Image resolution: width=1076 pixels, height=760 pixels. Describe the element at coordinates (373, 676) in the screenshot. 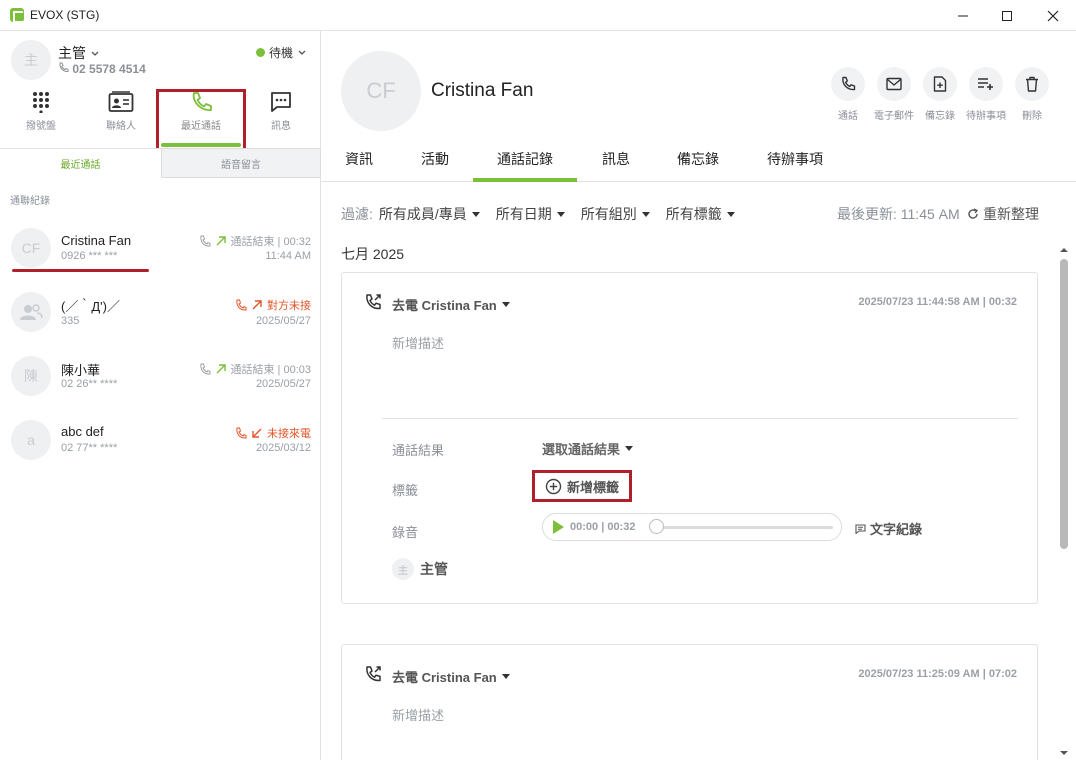

I see `outgoing-call-icon` at that location.